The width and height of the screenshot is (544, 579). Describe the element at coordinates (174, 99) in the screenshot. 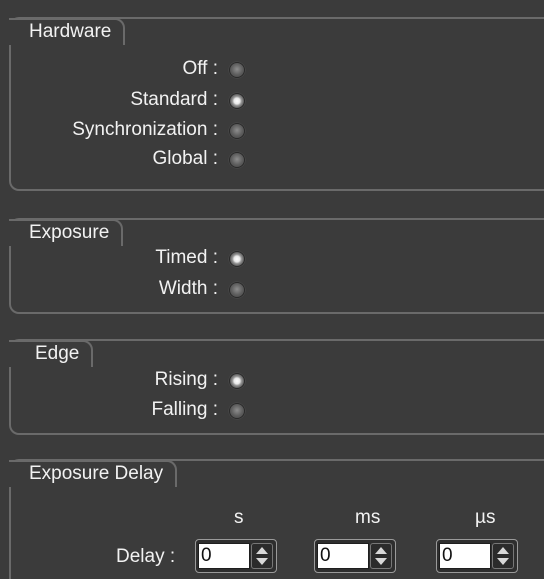

I see `radio-label-standard: Standard :` at that location.